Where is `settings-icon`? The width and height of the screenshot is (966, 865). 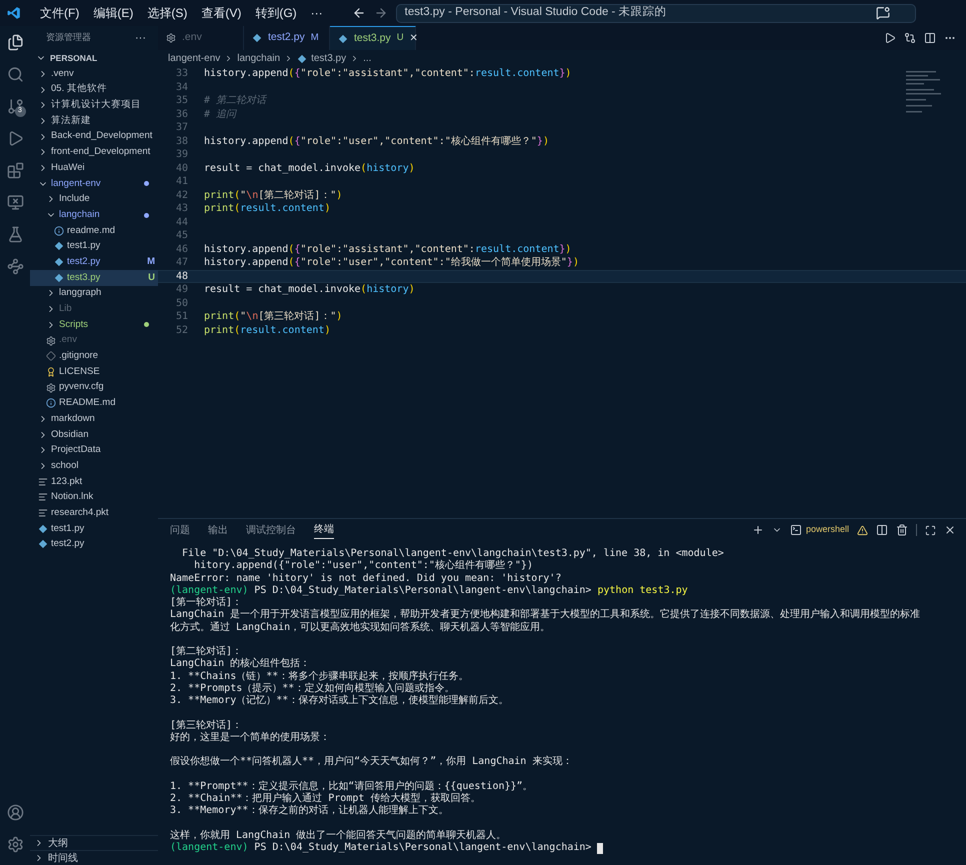
settings-icon is located at coordinates (15, 844).